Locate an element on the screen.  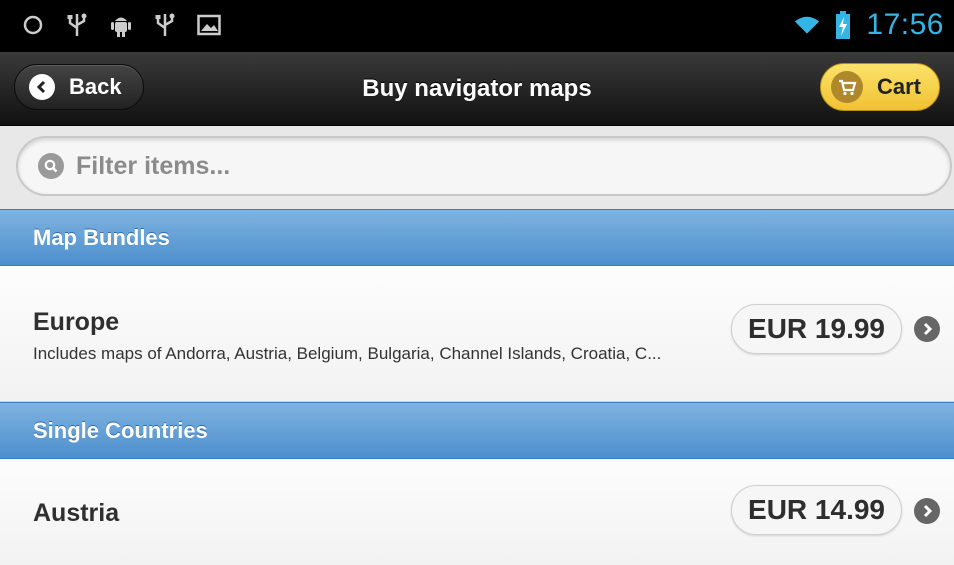
header-bar: Buy navigator maps Back Cart is located at coordinates (477, 89).